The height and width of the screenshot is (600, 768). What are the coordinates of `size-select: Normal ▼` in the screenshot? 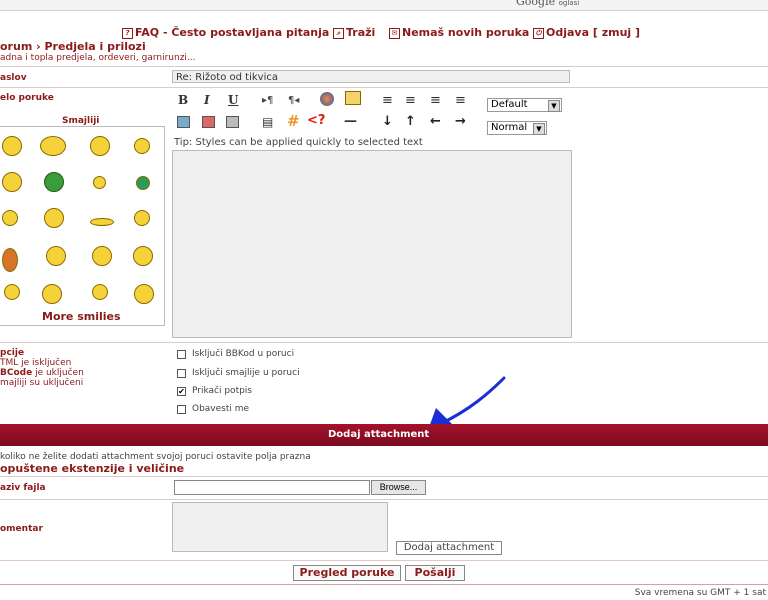 It's located at (517, 128).